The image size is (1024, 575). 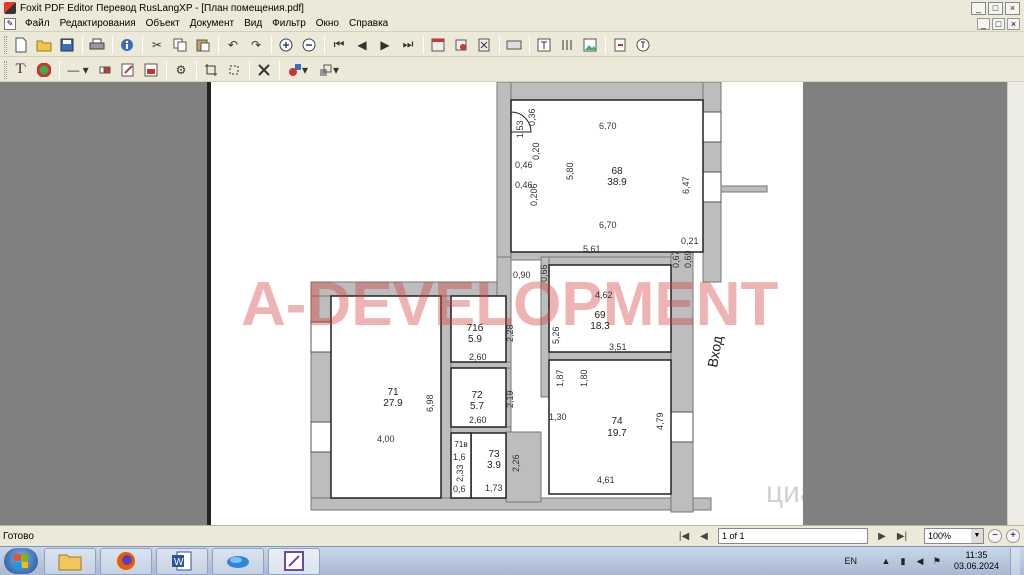 I want to click on start-button, so click(x=21, y=561).